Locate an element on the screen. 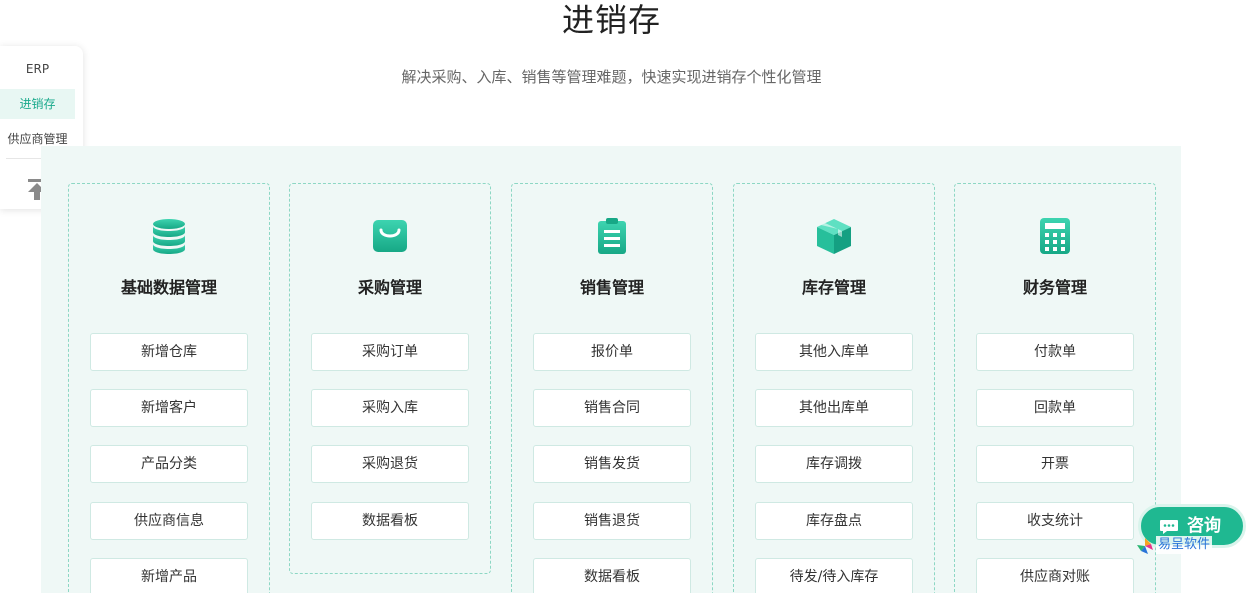  module-sales: 销售管理 报价单 销售合同 销售发货 销售退货 数据看板 is located at coordinates (612, 388).